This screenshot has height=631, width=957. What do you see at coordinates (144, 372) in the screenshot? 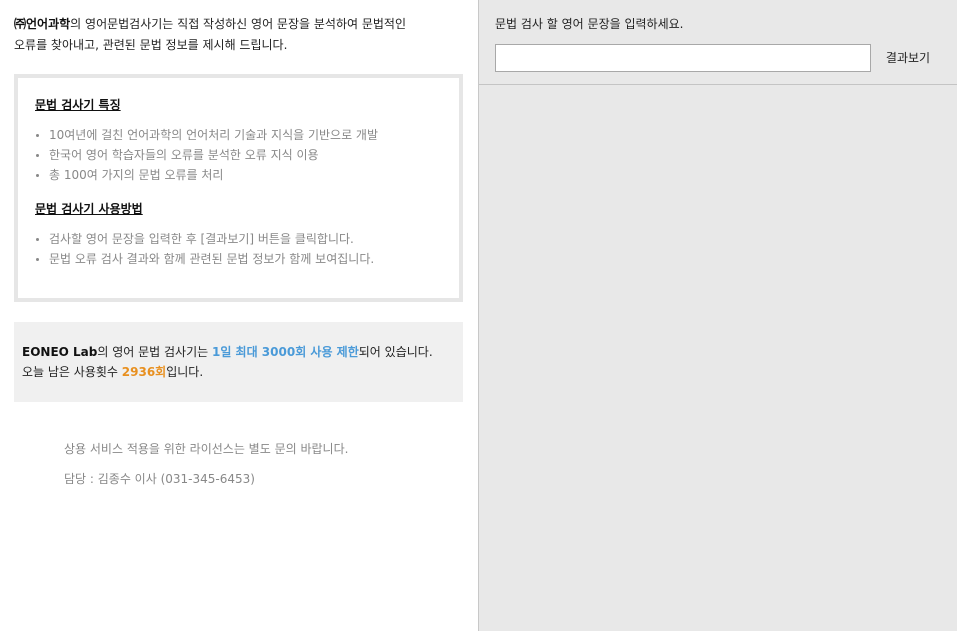
I see `remaining-count: 2936회` at bounding box center [144, 372].